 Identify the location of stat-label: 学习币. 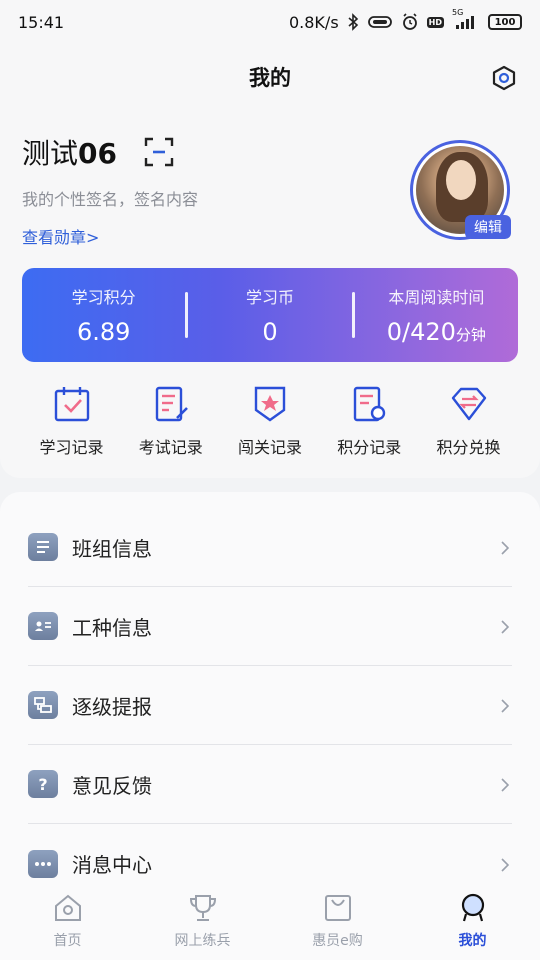
(269, 297).